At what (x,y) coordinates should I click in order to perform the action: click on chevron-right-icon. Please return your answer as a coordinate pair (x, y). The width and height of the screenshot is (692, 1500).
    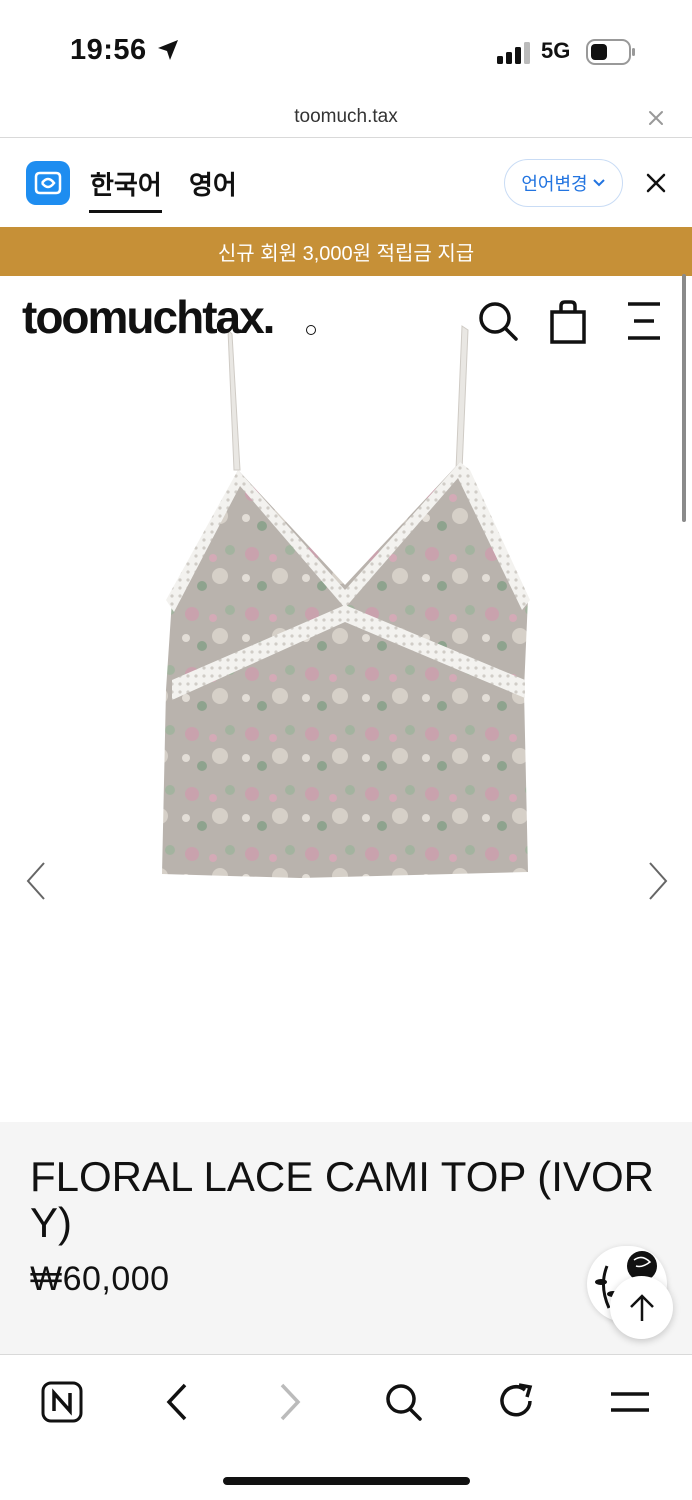
    Looking at the image, I should click on (658, 881).